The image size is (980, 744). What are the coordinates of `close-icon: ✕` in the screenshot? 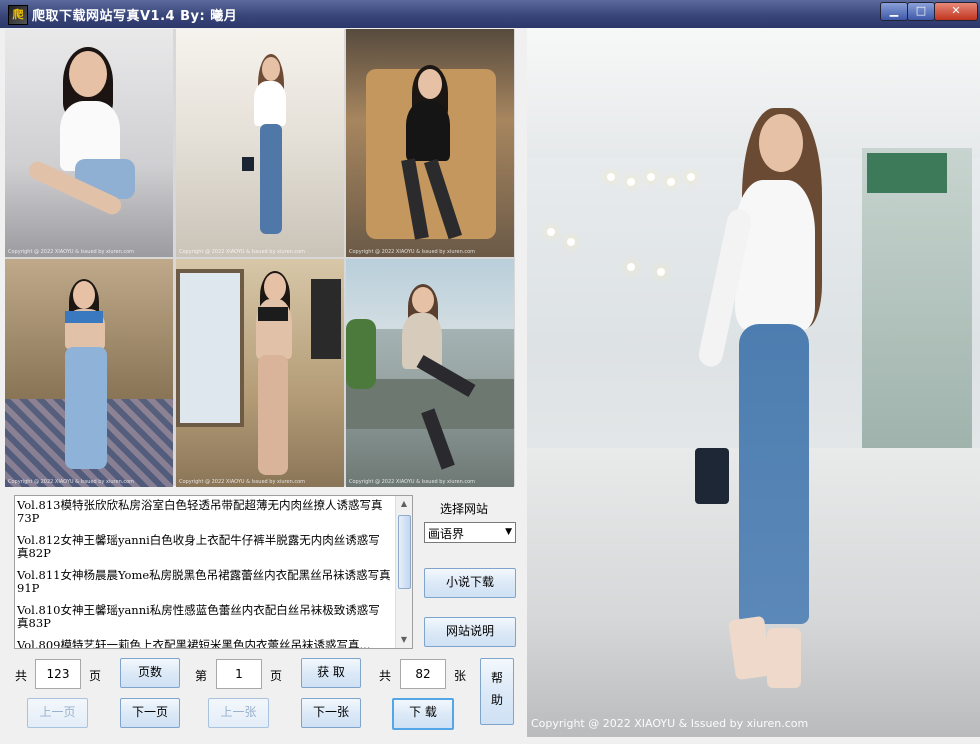 It's located at (956, 10).